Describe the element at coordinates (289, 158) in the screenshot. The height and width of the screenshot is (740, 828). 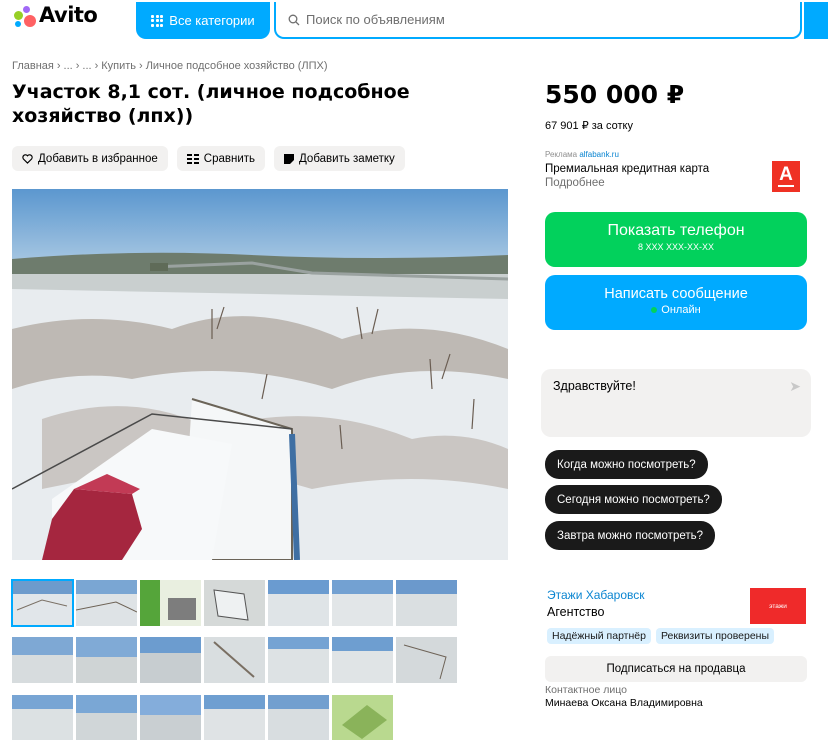
I see `note-icon` at that location.